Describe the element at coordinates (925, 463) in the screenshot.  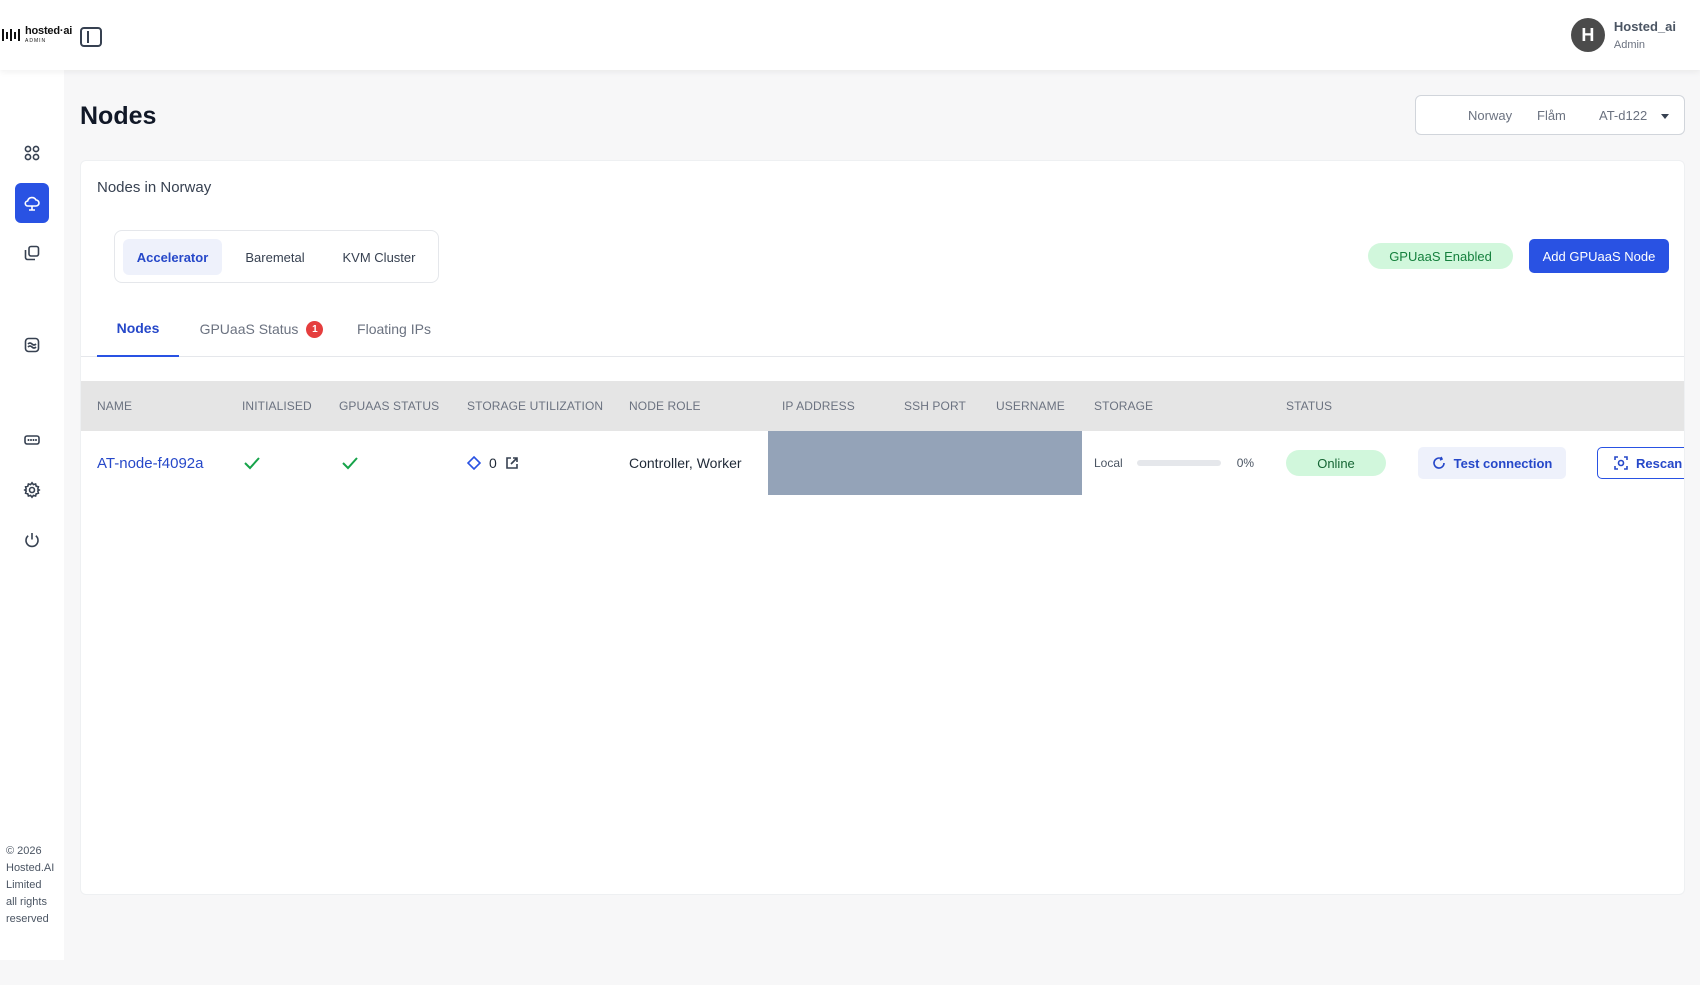
I see `redacted-connection-details` at that location.